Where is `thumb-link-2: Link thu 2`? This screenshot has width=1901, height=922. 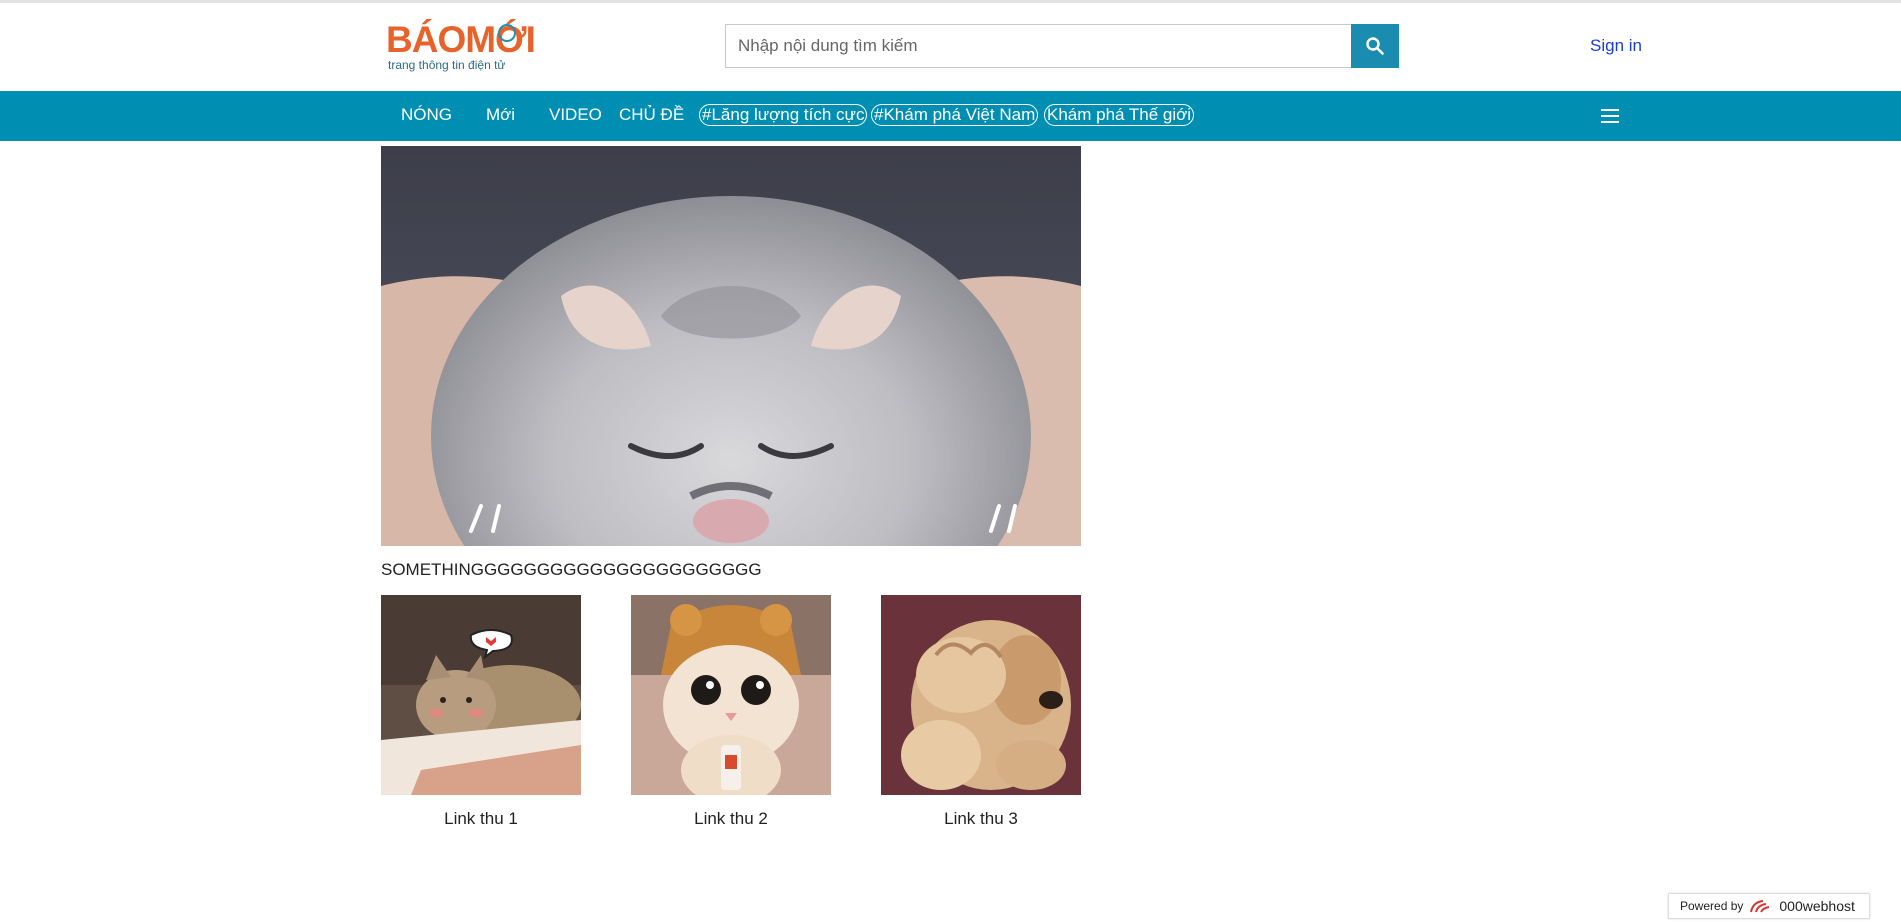
thumb-link-2: Link thu 2 is located at coordinates (731, 715).